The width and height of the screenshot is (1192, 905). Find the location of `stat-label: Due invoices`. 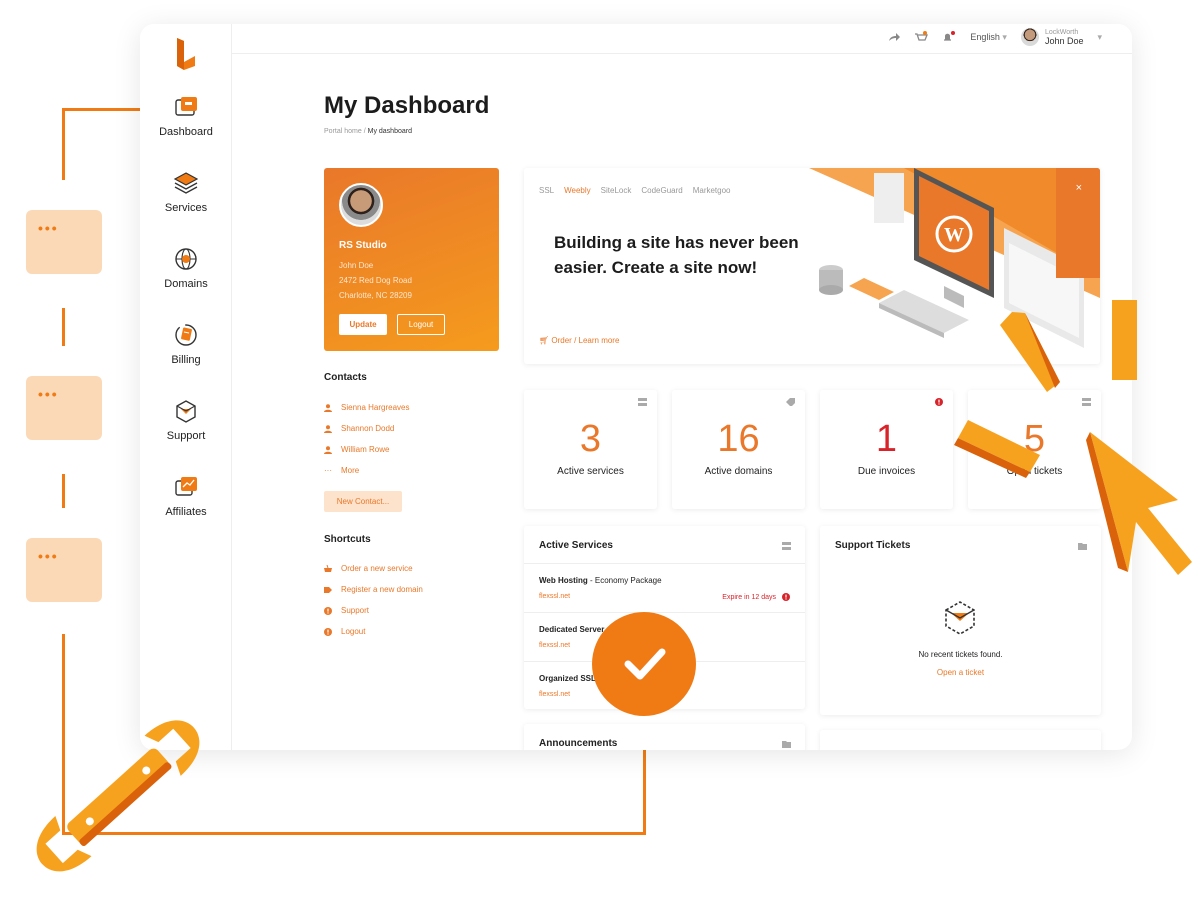

stat-label: Due invoices is located at coordinates (886, 471).